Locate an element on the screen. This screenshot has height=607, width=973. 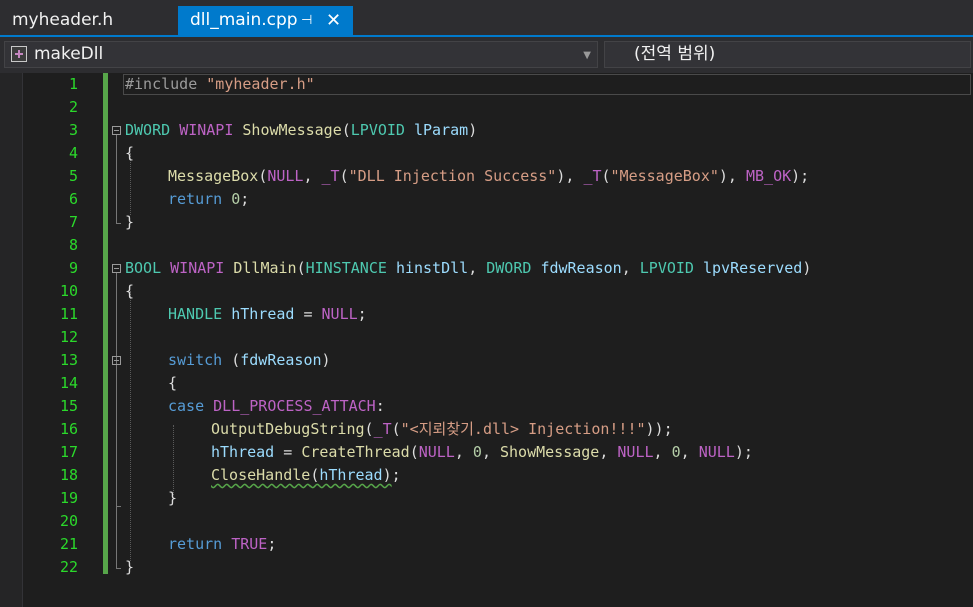
code-line-7: } is located at coordinates (129, 222).